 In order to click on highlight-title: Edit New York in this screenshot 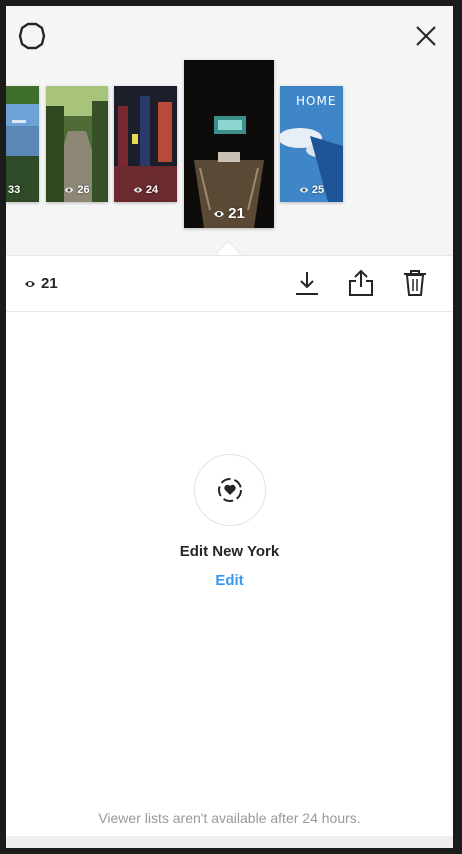, I will do `click(229, 551)`.